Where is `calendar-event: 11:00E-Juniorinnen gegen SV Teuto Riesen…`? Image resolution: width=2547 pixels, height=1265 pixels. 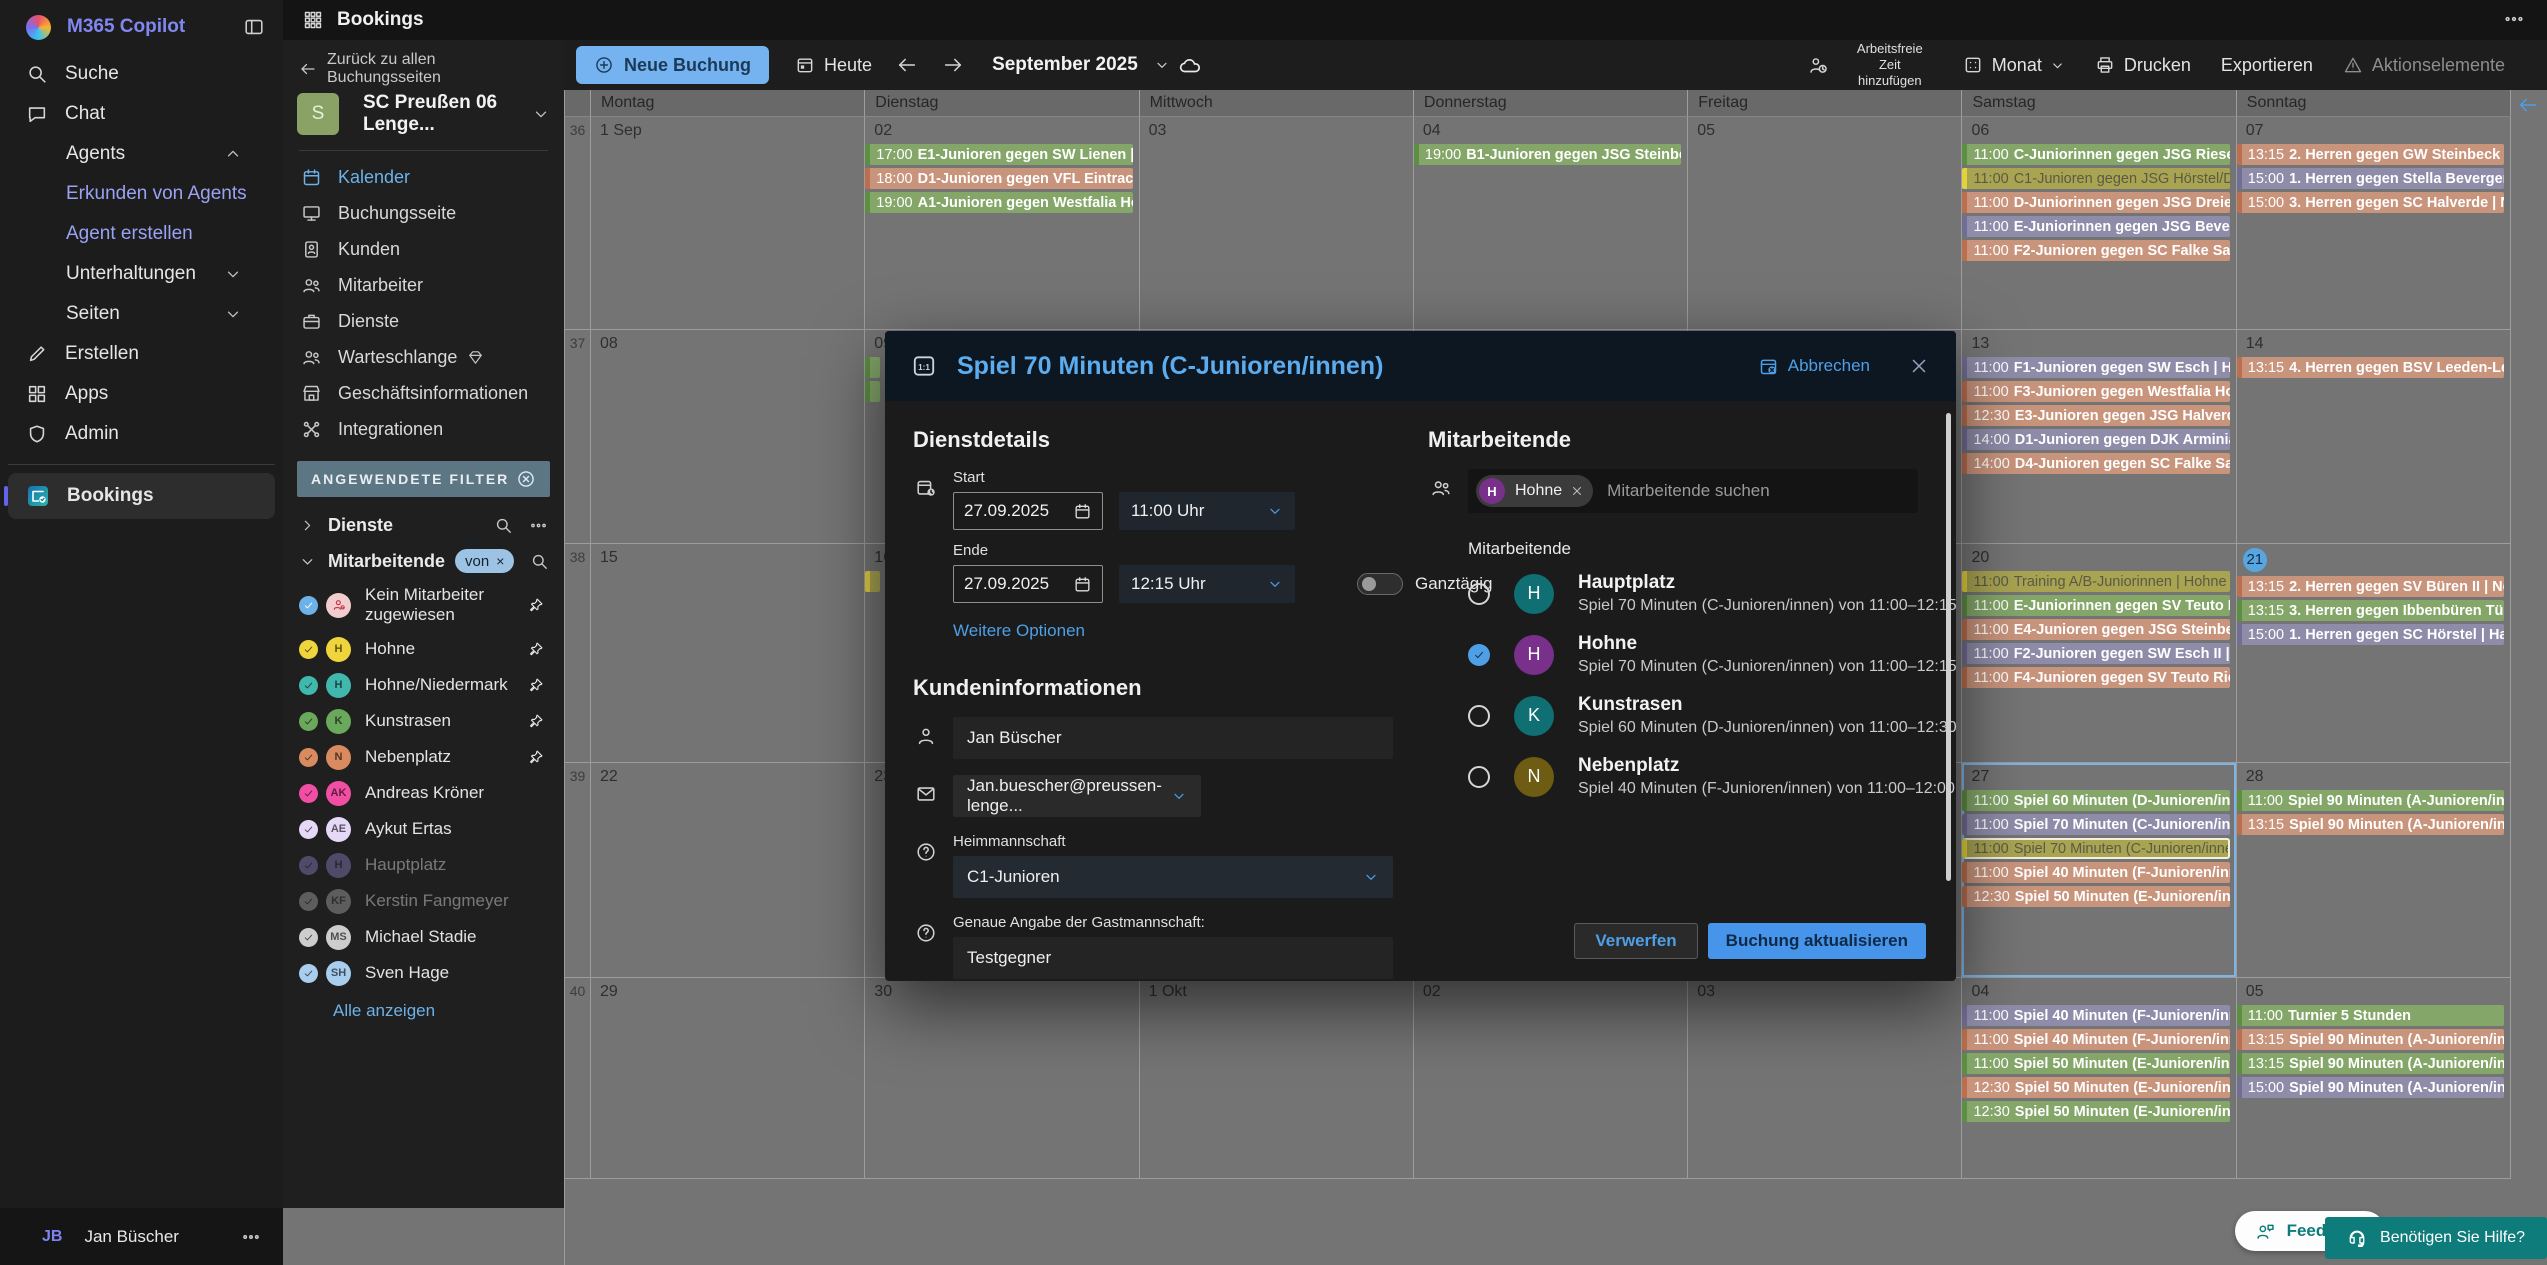
calendar-event: 11:00E-Juniorinnen gegen SV Teuto Riesen… is located at coordinates (2096, 605).